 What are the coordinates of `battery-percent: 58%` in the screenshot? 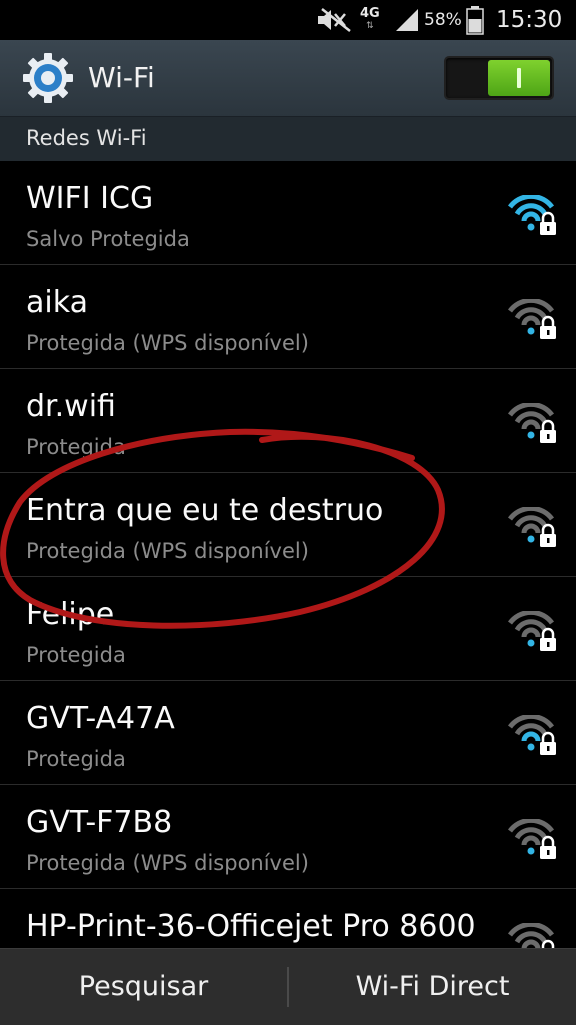 It's located at (443, 20).